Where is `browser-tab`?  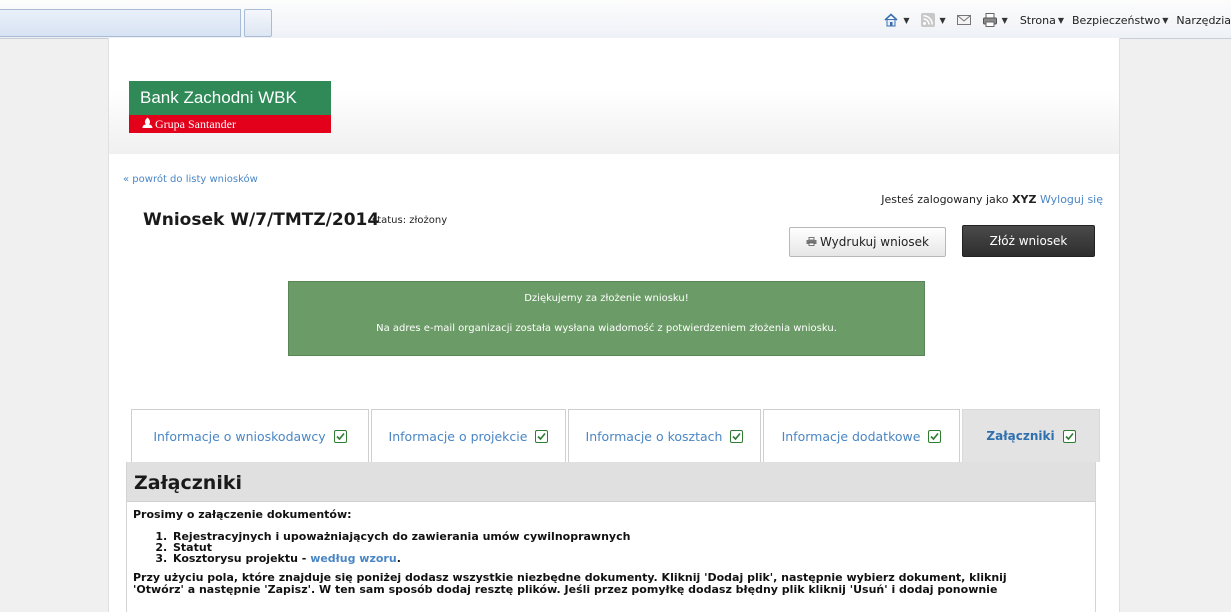
browser-tab is located at coordinates (120, 23).